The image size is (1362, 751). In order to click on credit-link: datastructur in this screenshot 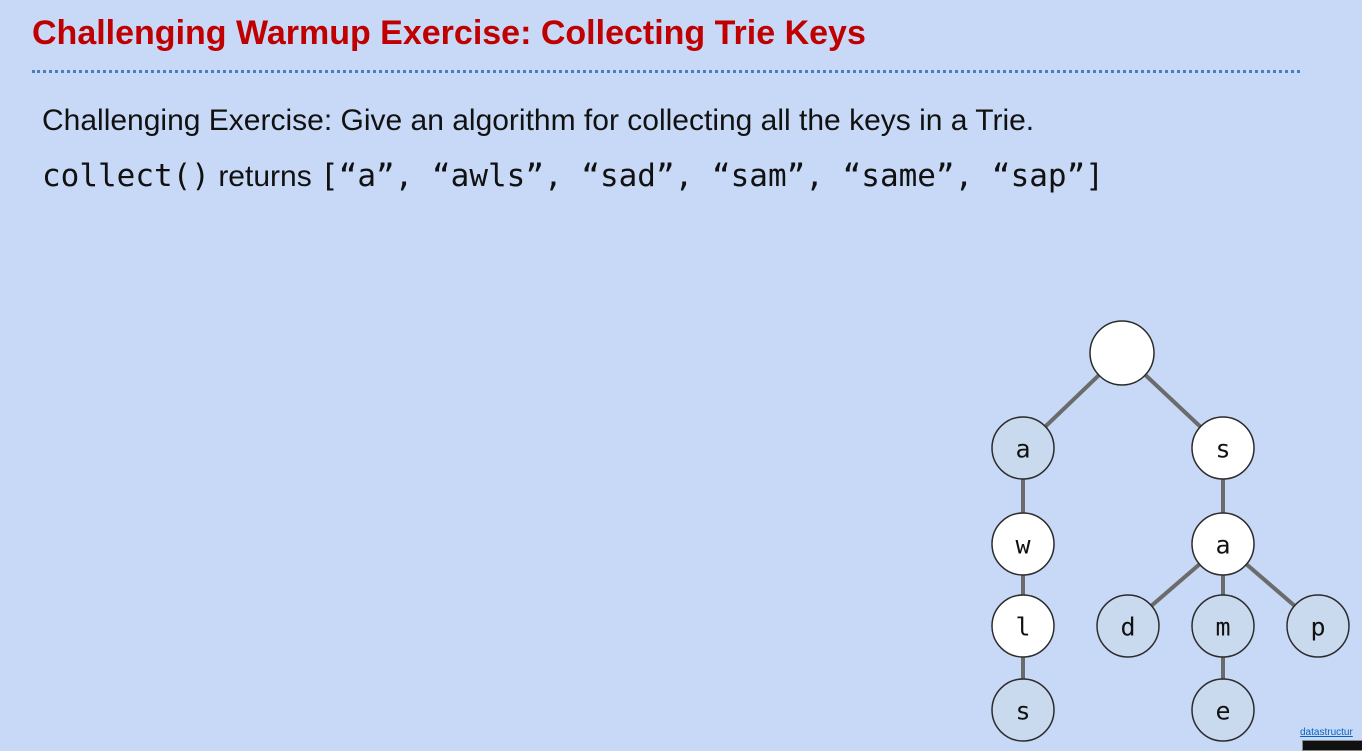, I will do `click(1326, 732)`.